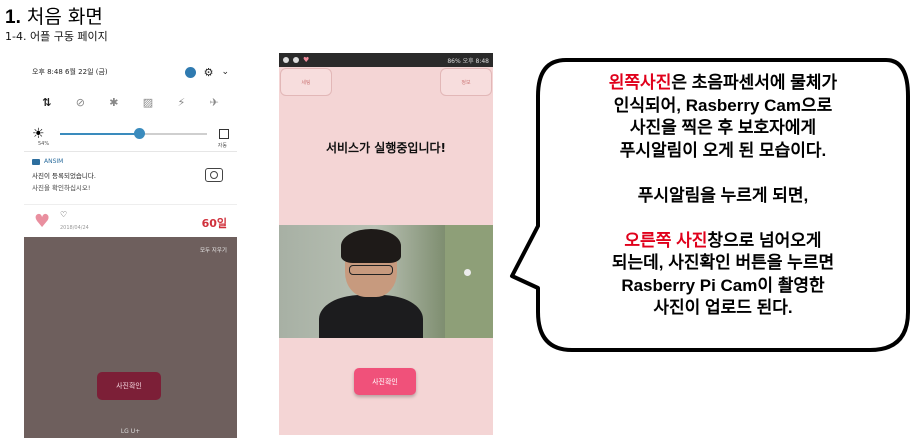 This screenshot has height=442, width=919. I want to click on bubble-line: 사진이 업로드 된다., so click(723, 307).